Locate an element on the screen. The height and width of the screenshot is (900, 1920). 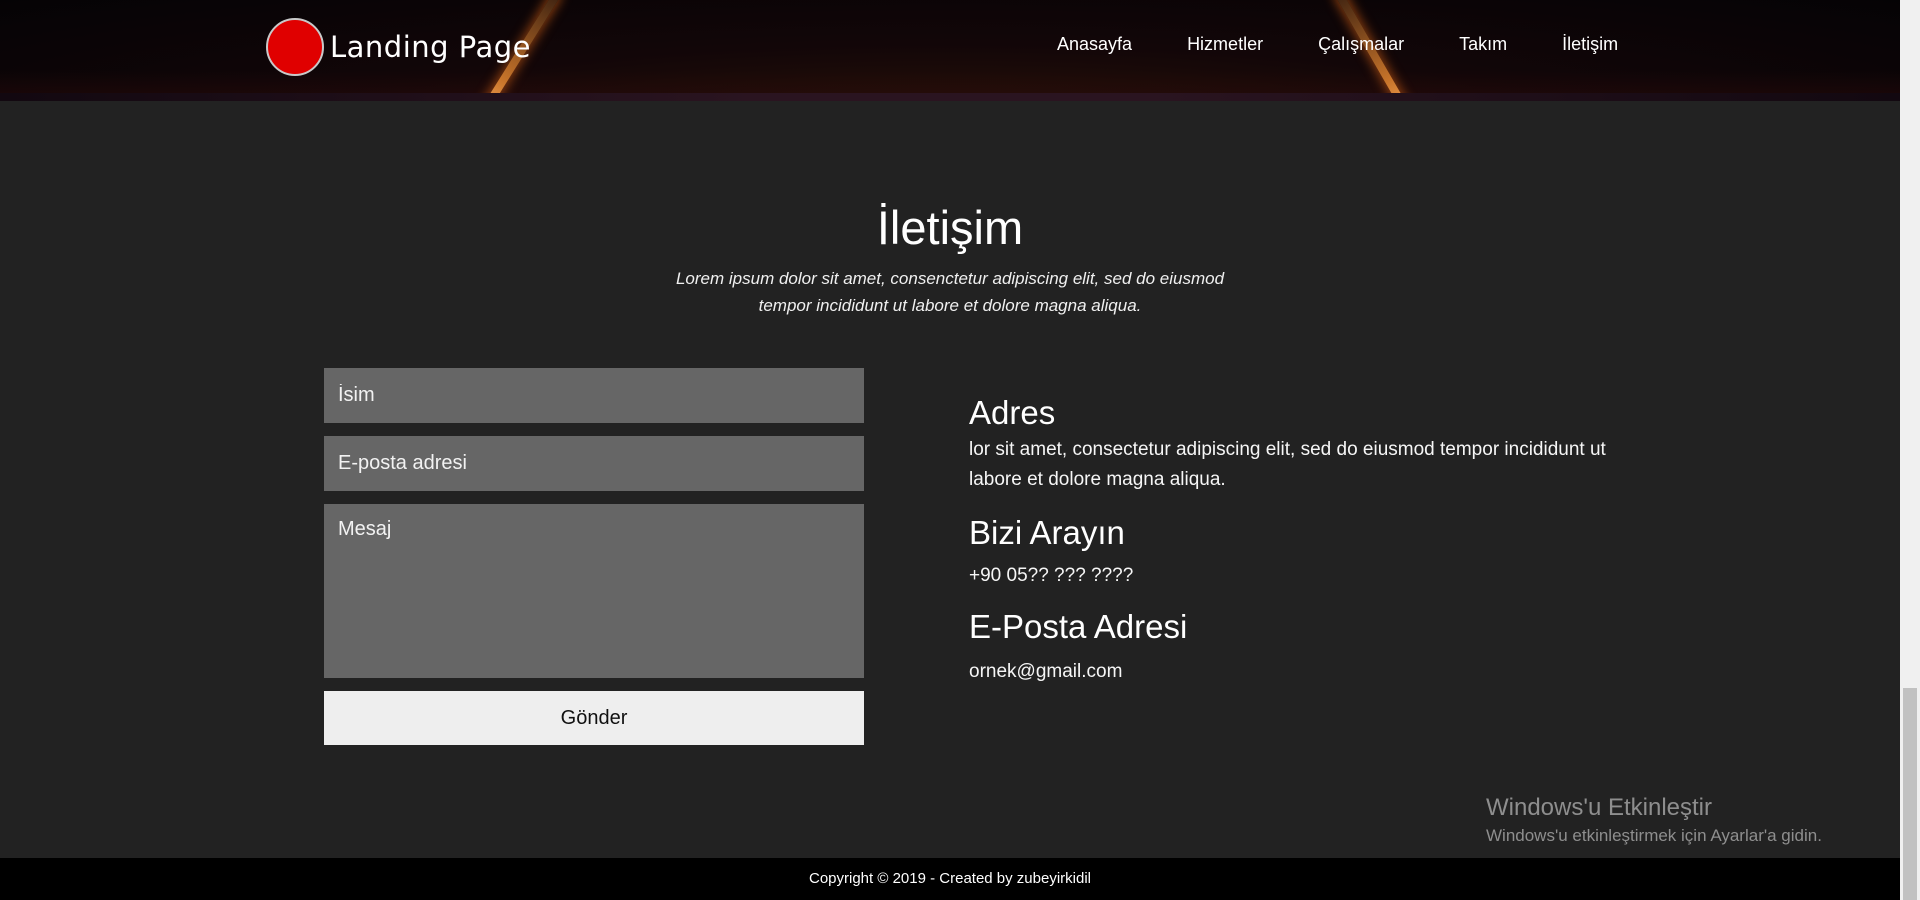
logo-text: Landing Page is located at coordinates (430, 47).